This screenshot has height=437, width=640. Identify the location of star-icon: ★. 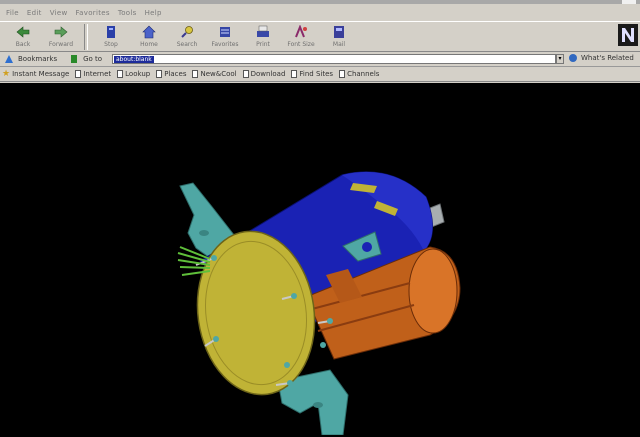
(6, 74).